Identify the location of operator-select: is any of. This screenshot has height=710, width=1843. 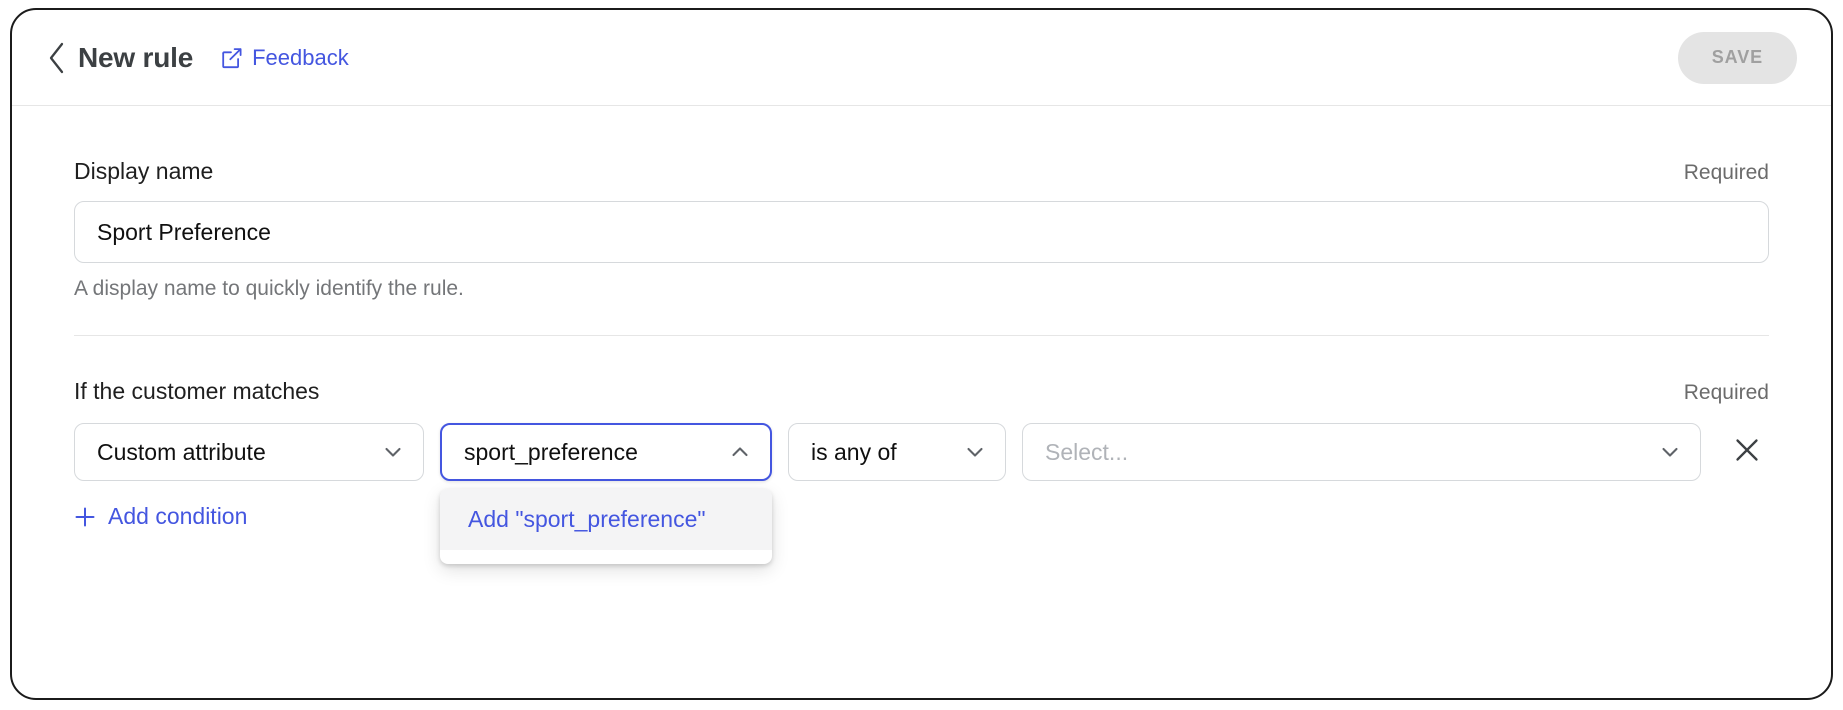
(897, 452).